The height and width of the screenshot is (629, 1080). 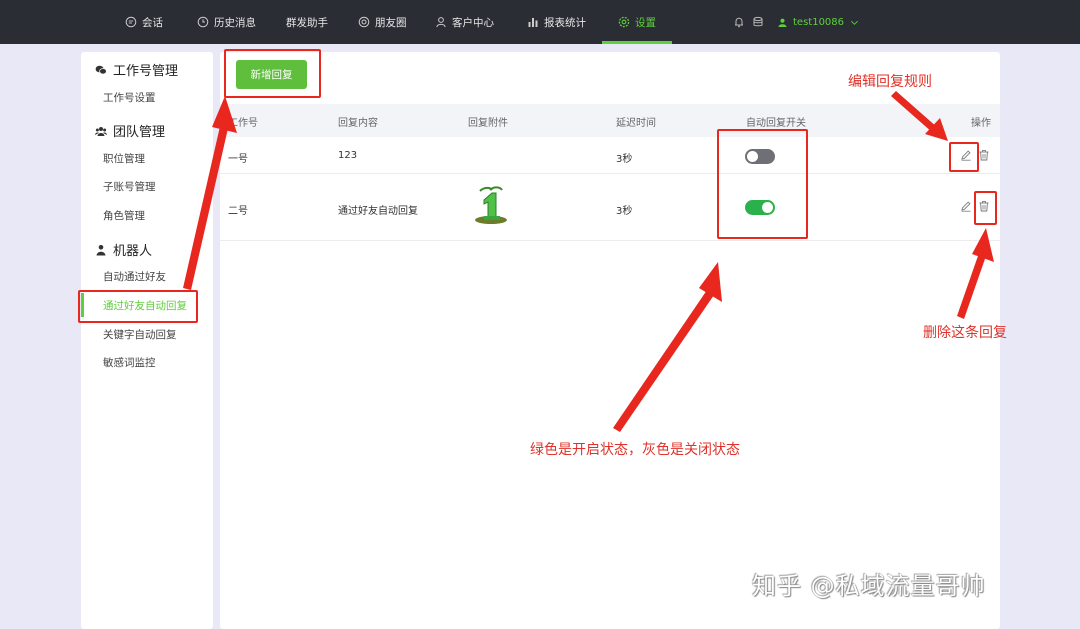 What do you see at coordinates (138, 306) in the screenshot?
I see `highlight-sidebar-item` at bounding box center [138, 306].